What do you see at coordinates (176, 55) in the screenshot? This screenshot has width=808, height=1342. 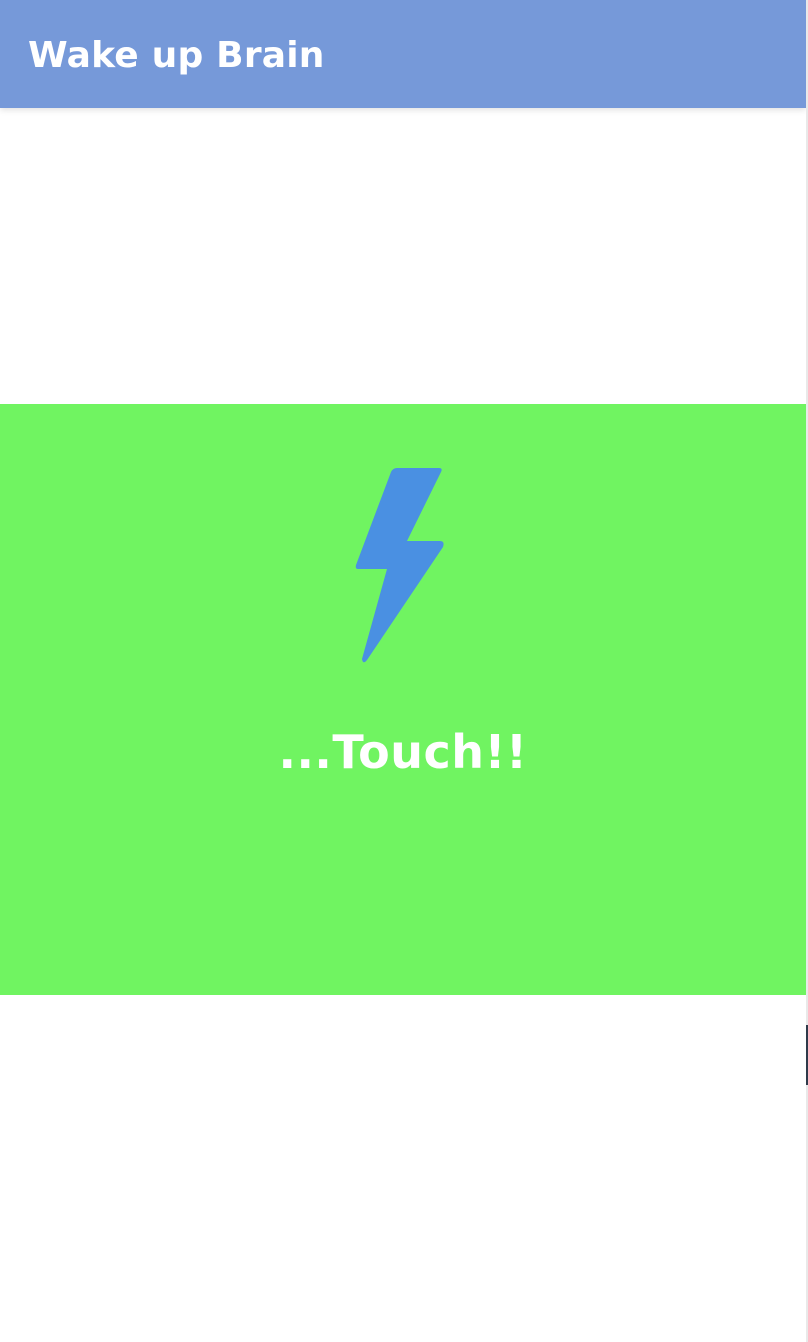 I see `app-title: Wake up Brain` at bounding box center [176, 55].